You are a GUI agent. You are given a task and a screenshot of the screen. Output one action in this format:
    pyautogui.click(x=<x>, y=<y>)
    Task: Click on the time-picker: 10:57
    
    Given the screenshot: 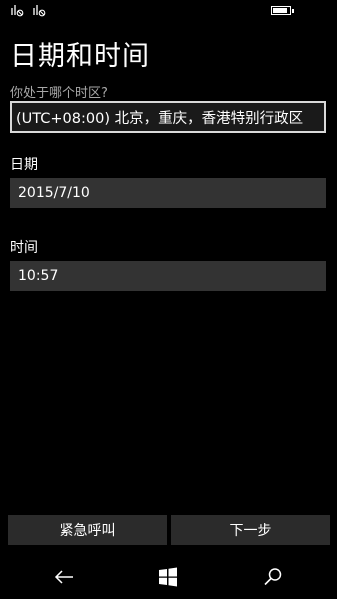 What is the action you would take?
    pyautogui.click(x=168, y=276)
    